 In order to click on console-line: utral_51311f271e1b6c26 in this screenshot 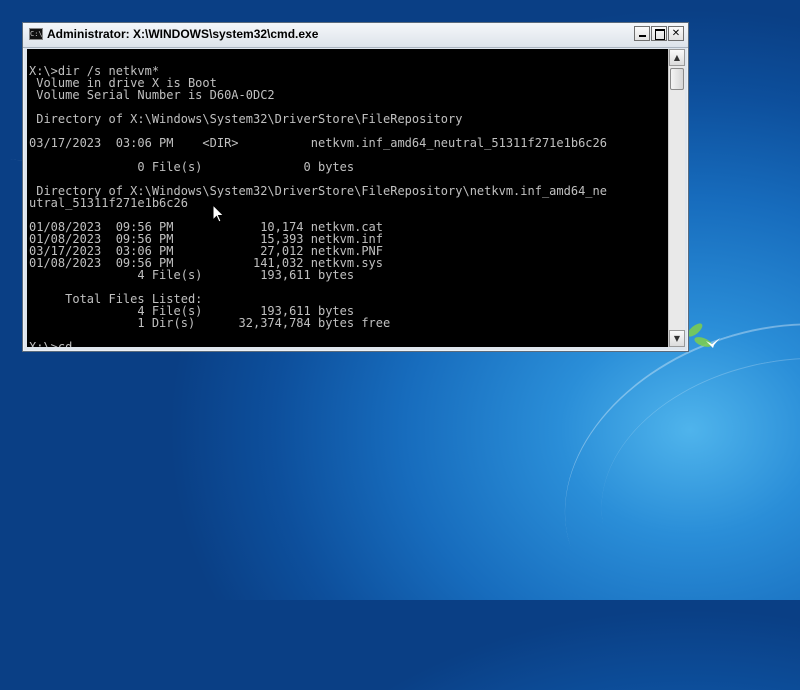, I will do `click(108, 203)`.